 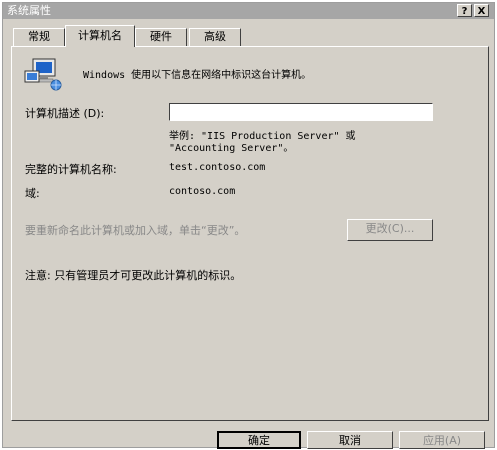 What do you see at coordinates (442, 440) in the screenshot?
I see `apply-button: 应用(A)` at bounding box center [442, 440].